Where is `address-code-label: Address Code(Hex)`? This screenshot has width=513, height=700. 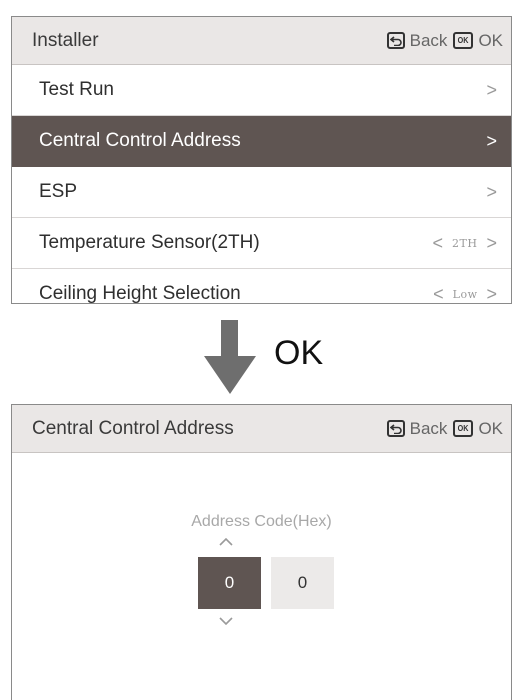 address-code-label: Address Code(Hex) is located at coordinates (261, 521).